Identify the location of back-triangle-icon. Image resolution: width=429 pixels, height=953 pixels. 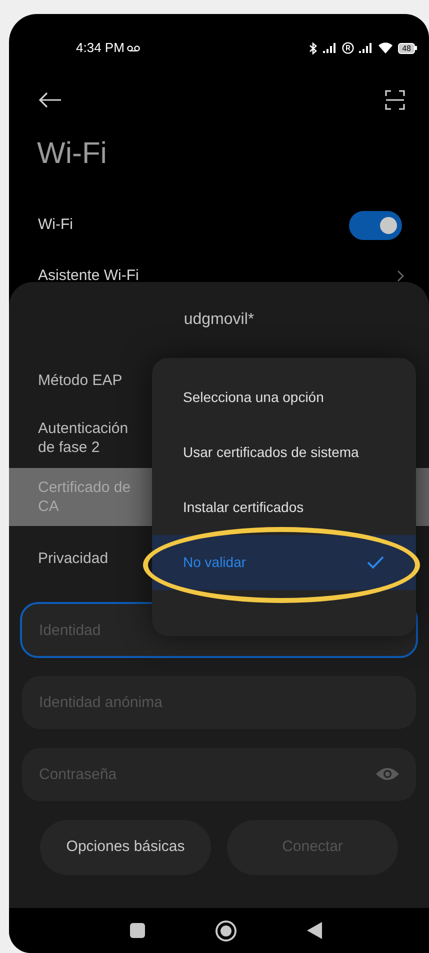
(314, 930).